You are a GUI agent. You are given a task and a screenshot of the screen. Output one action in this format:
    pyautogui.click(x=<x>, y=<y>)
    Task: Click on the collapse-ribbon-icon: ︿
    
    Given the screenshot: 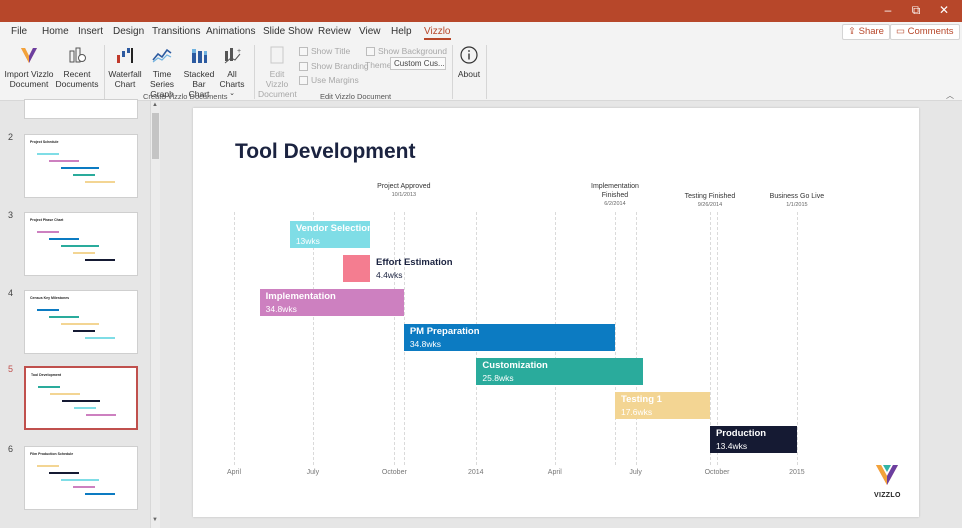 What is the action you would take?
    pyautogui.click(x=950, y=95)
    